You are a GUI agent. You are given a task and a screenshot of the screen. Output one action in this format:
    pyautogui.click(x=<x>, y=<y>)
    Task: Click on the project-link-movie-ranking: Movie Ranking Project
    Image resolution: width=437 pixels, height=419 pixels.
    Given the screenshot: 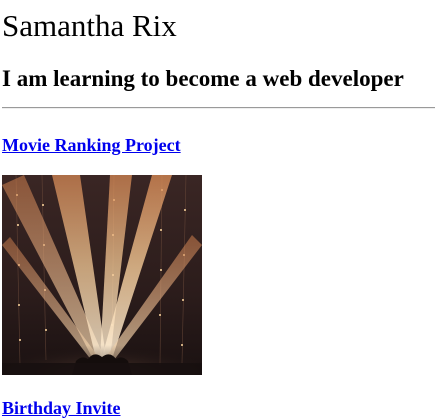 What is the action you would take?
    pyautogui.click(x=91, y=145)
    